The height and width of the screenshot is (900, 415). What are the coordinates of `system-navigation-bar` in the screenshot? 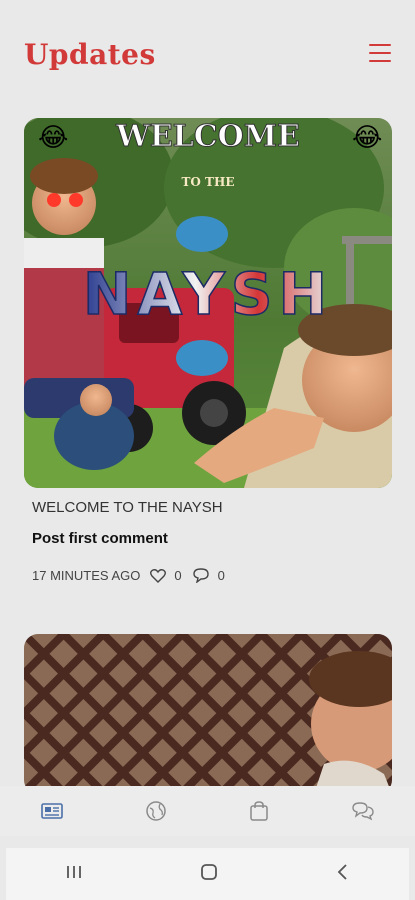 It's located at (207, 874).